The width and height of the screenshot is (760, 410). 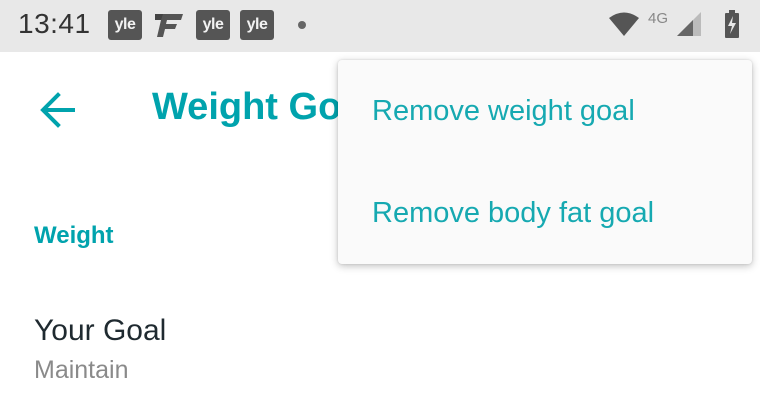 What do you see at coordinates (674, 26) in the screenshot?
I see `system-icons: 4G` at bounding box center [674, 26].